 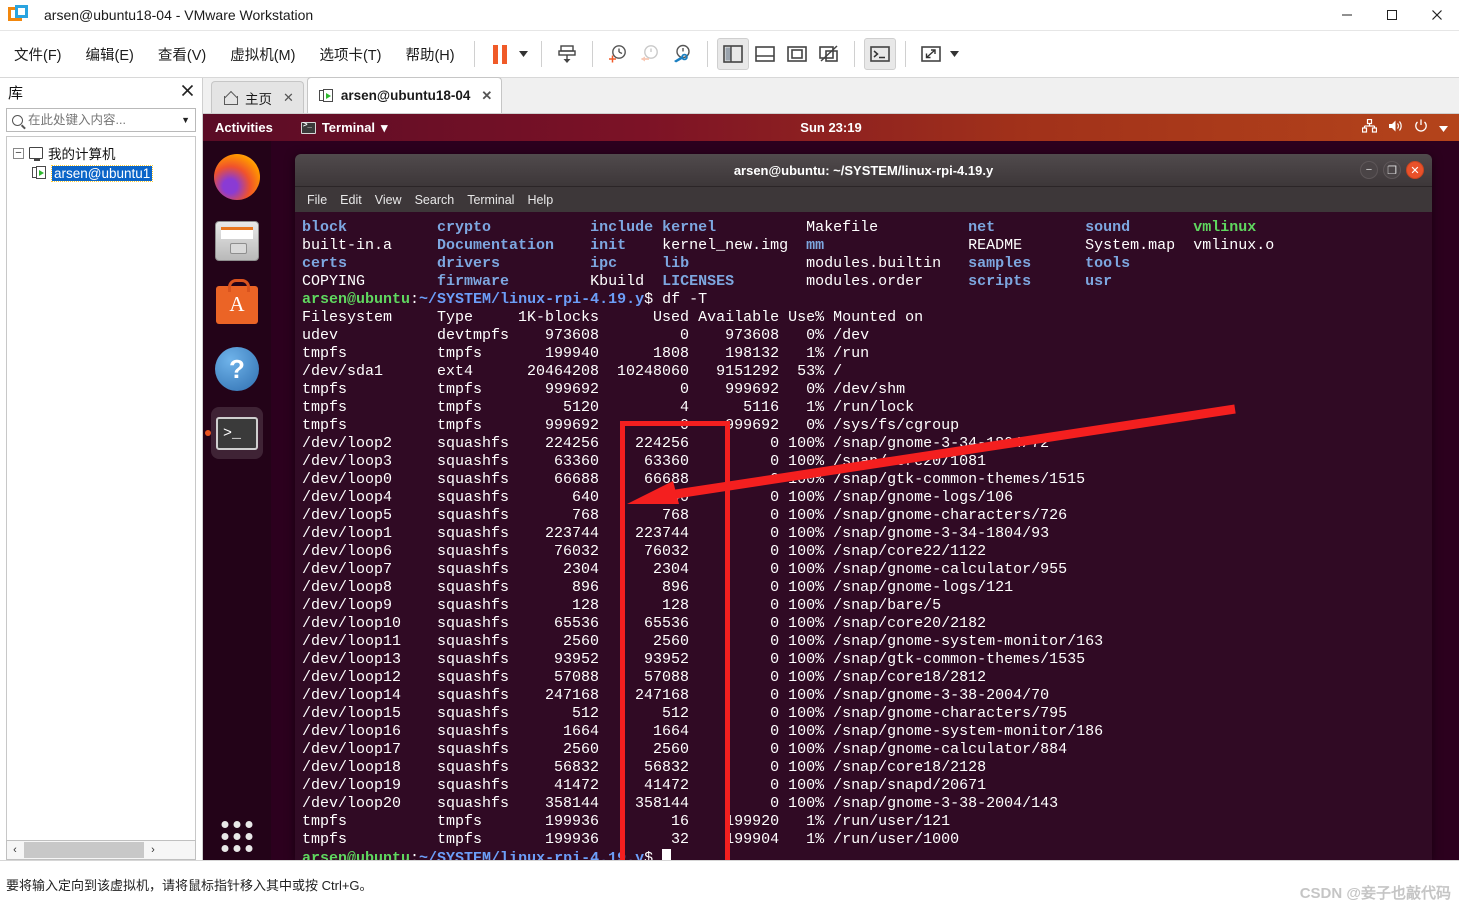 I want to click on vm-icon, so click(x=39, y=173).